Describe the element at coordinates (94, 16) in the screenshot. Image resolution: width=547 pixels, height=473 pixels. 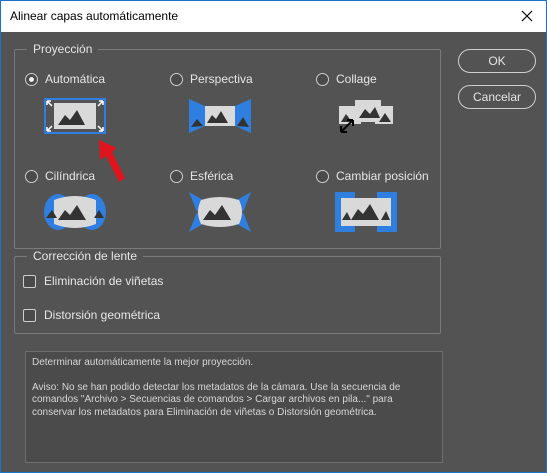
I see `dialog-title: Alinear capas automáticamente` at that location.